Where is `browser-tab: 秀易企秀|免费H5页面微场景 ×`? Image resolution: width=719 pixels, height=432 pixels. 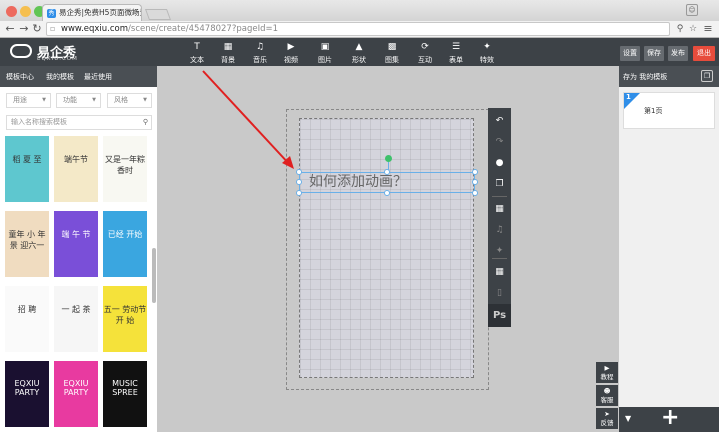 browser-tab: 秀易企秀|免费H5页面微场景 × is located at coordinates (92, 12).